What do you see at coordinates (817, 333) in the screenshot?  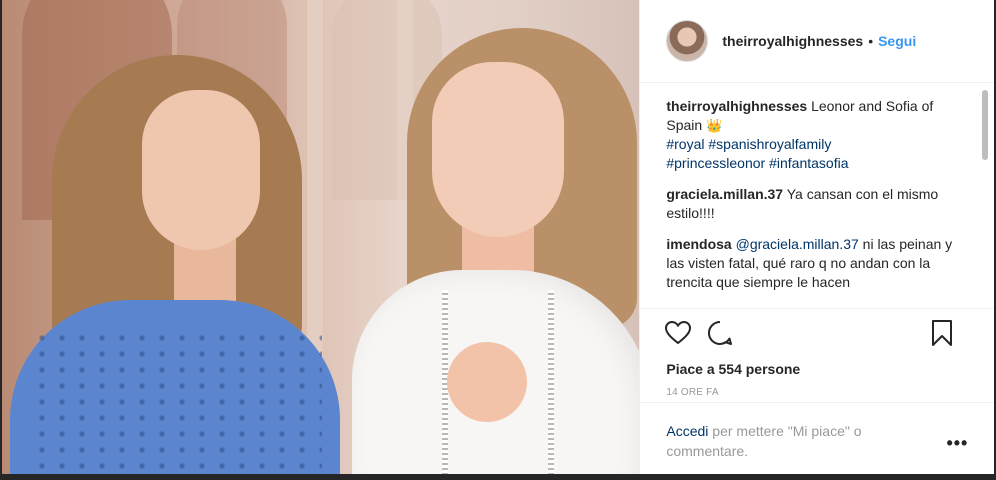 I see `action-icons` at bounding box center [817, 333].